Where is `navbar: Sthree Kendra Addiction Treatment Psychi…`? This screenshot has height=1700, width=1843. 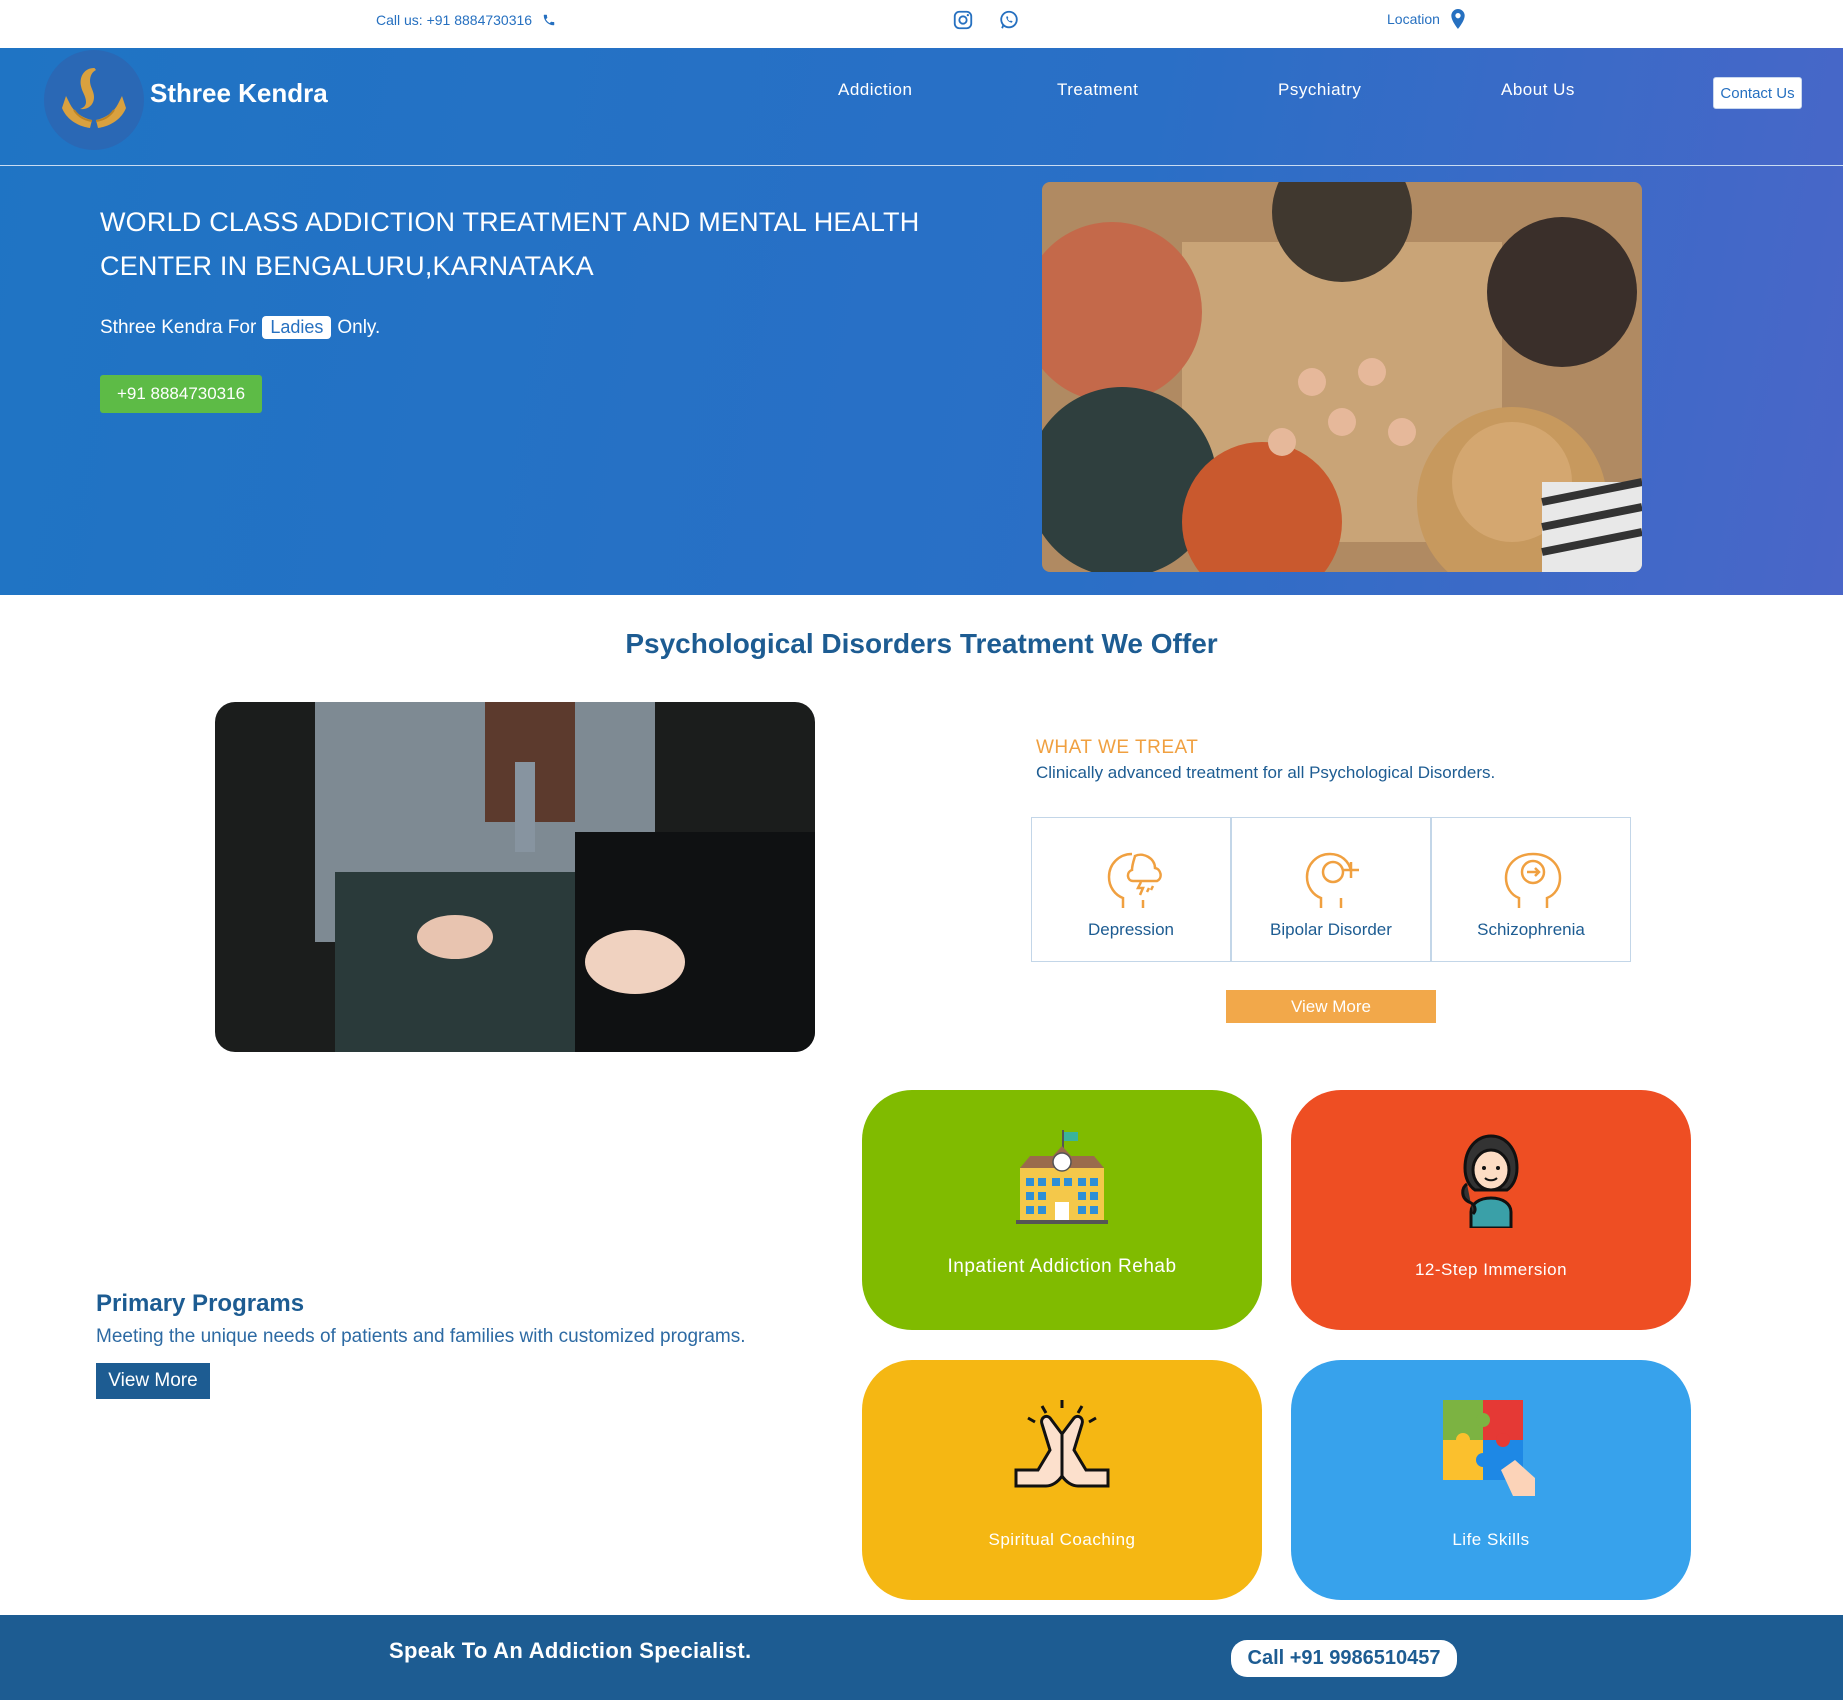 navbar: Sthree Kendra Addiction Treatment Psychi… is located at coordinates (921, 107).